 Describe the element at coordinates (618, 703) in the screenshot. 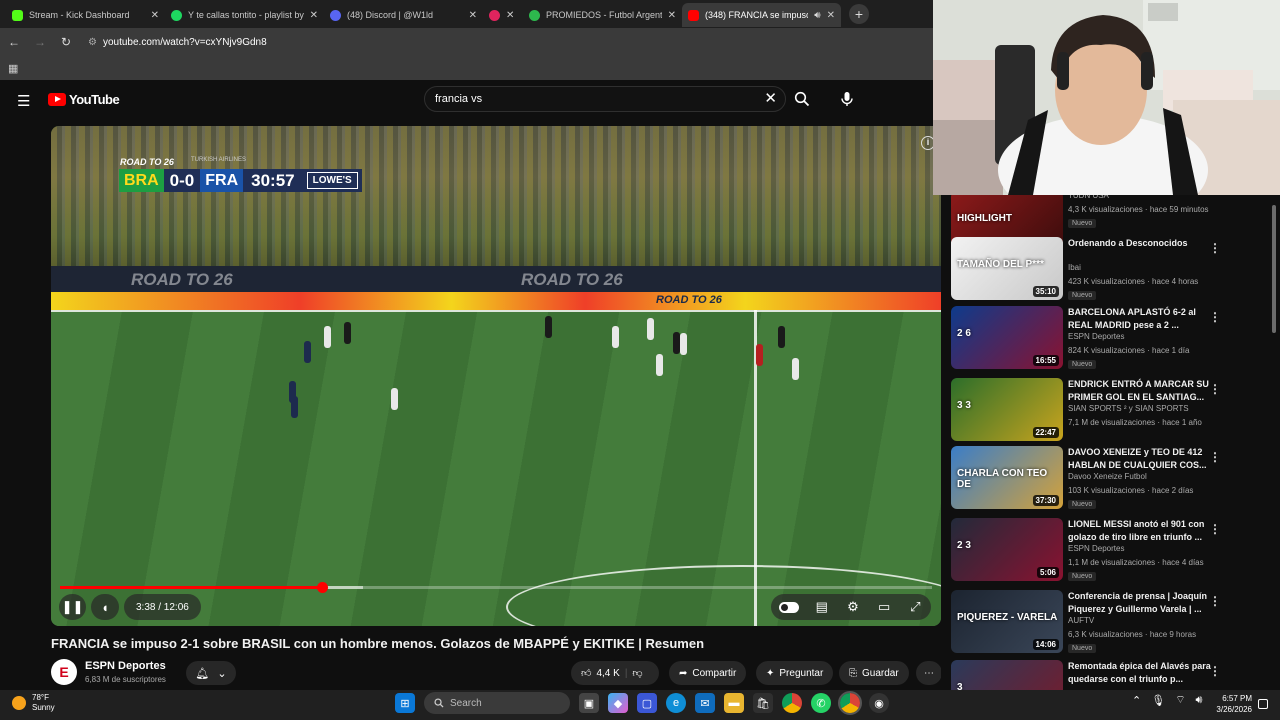

I see `copilot-icon: ◆` at that location.